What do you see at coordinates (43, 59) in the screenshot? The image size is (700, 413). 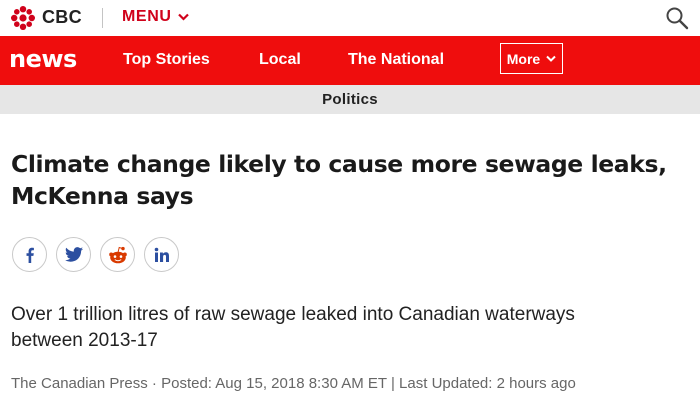 I see `news-logo: news` at bounding box center [43, 59].